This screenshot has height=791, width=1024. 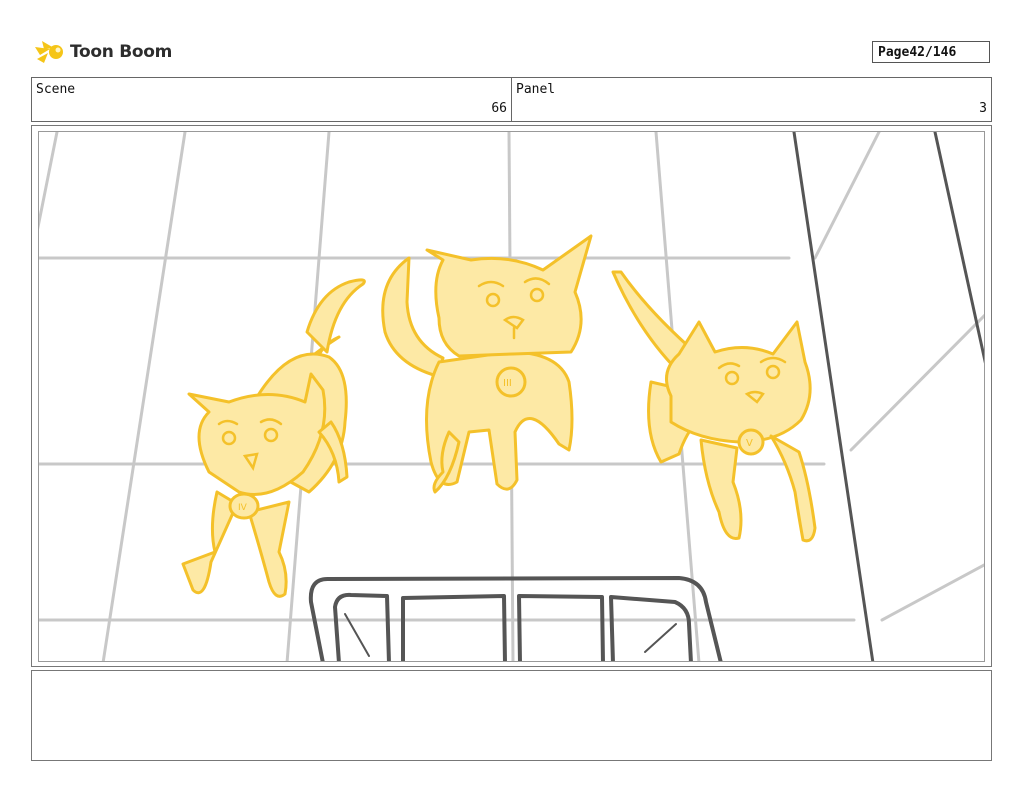 I want to click on page-value: 42/146, so click(x=933, y=52).